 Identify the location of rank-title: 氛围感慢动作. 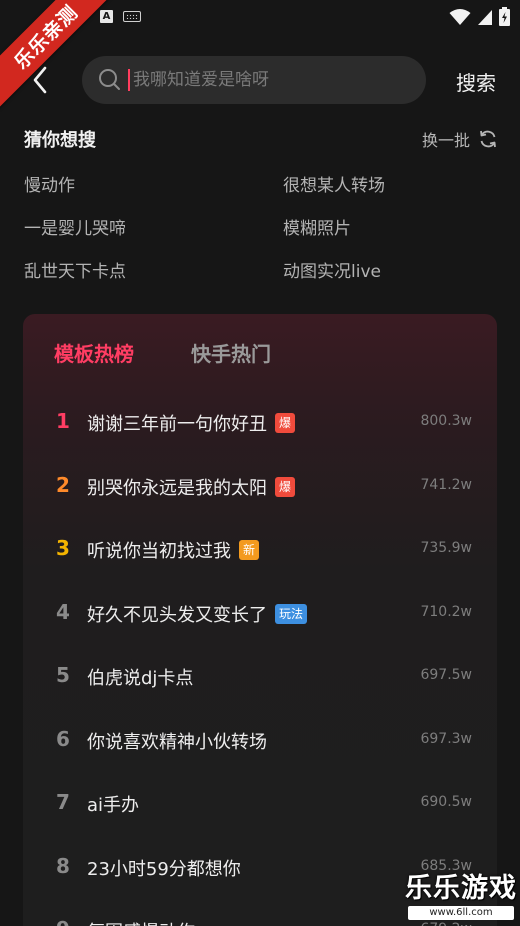
(141, 922).